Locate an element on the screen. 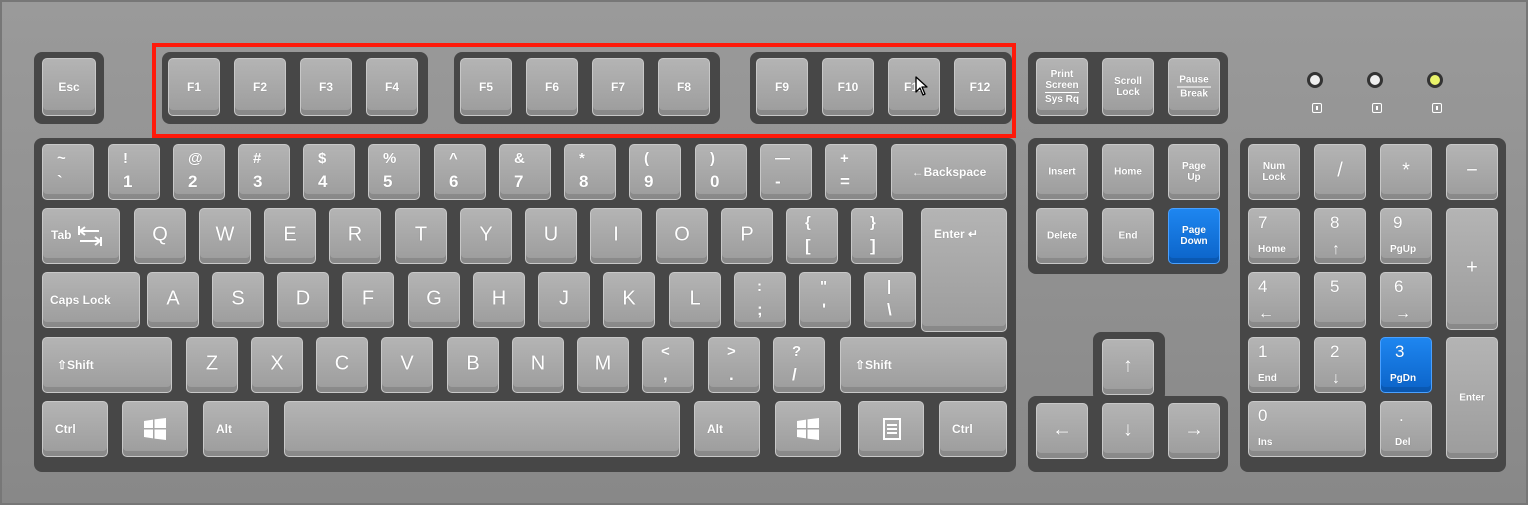 Image resolution: width=1528 pixels, height=505 pixels. esc-key: Esc is located at coordinates (69, 87).